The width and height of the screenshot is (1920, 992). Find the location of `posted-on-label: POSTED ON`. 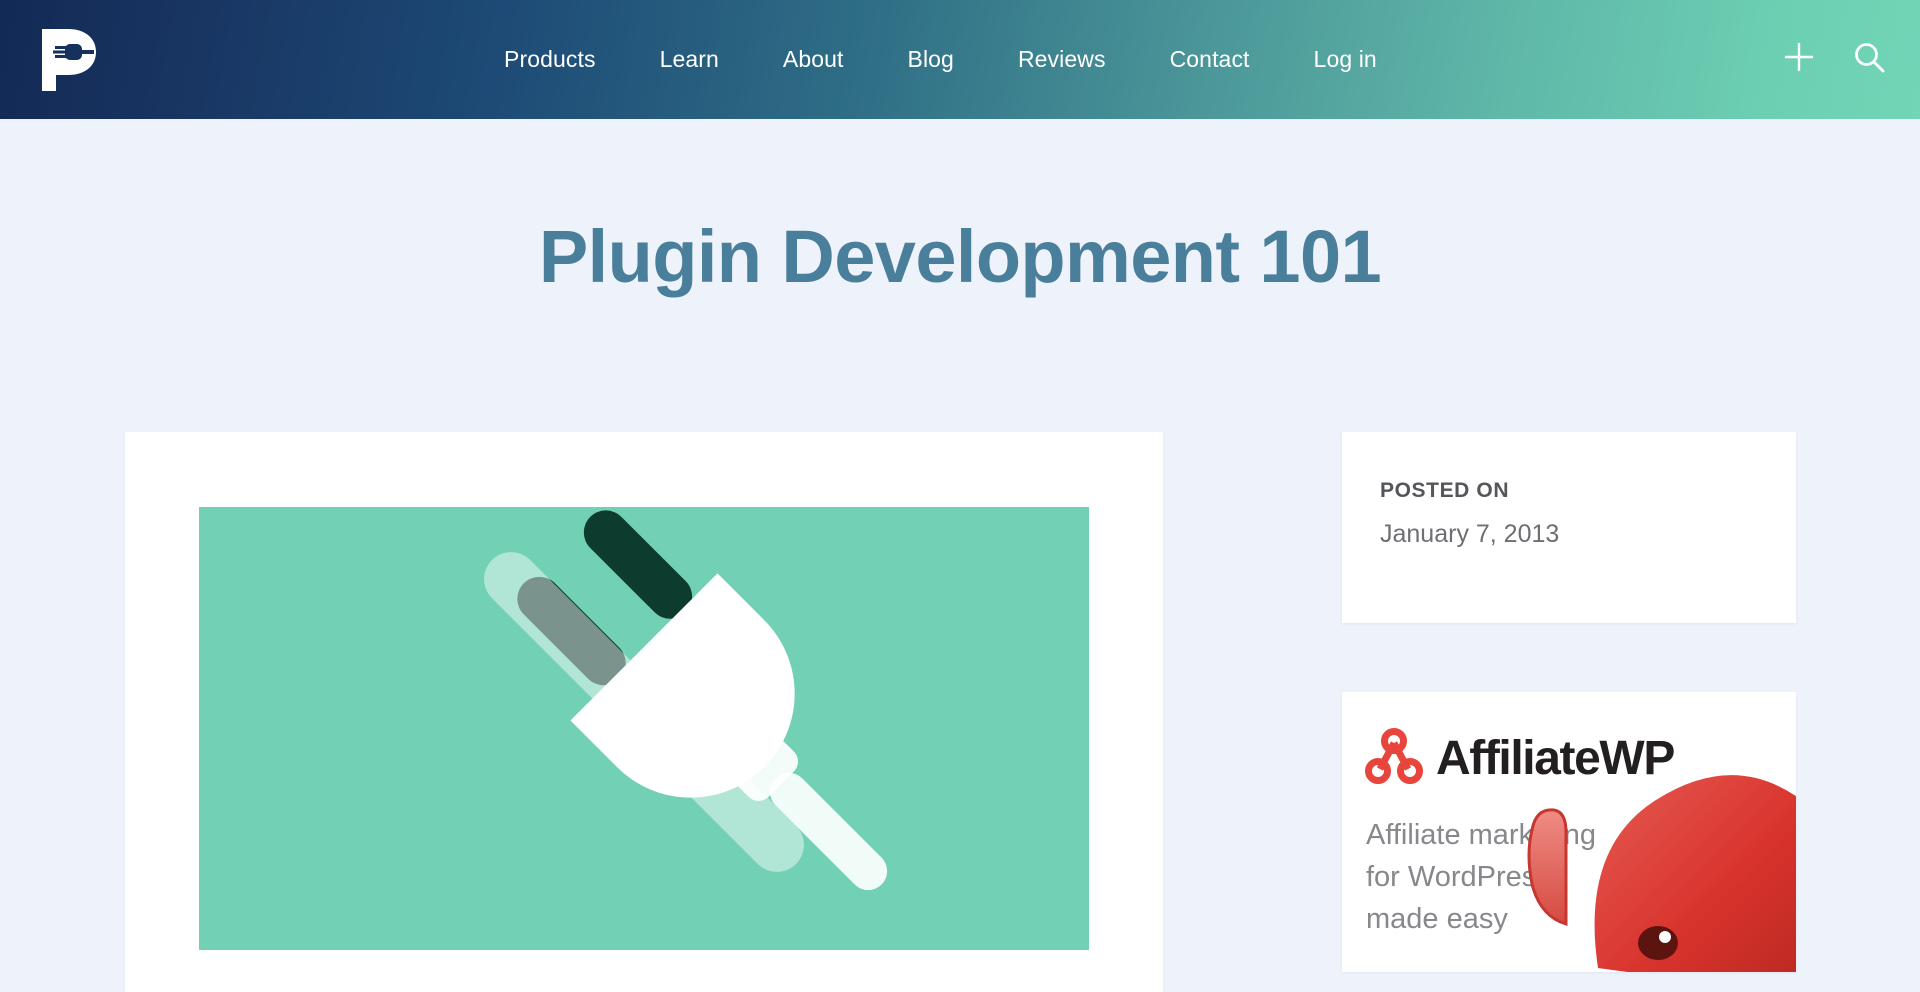

posted-on-label: POSTED ON is located at coordinates (1445, 490).